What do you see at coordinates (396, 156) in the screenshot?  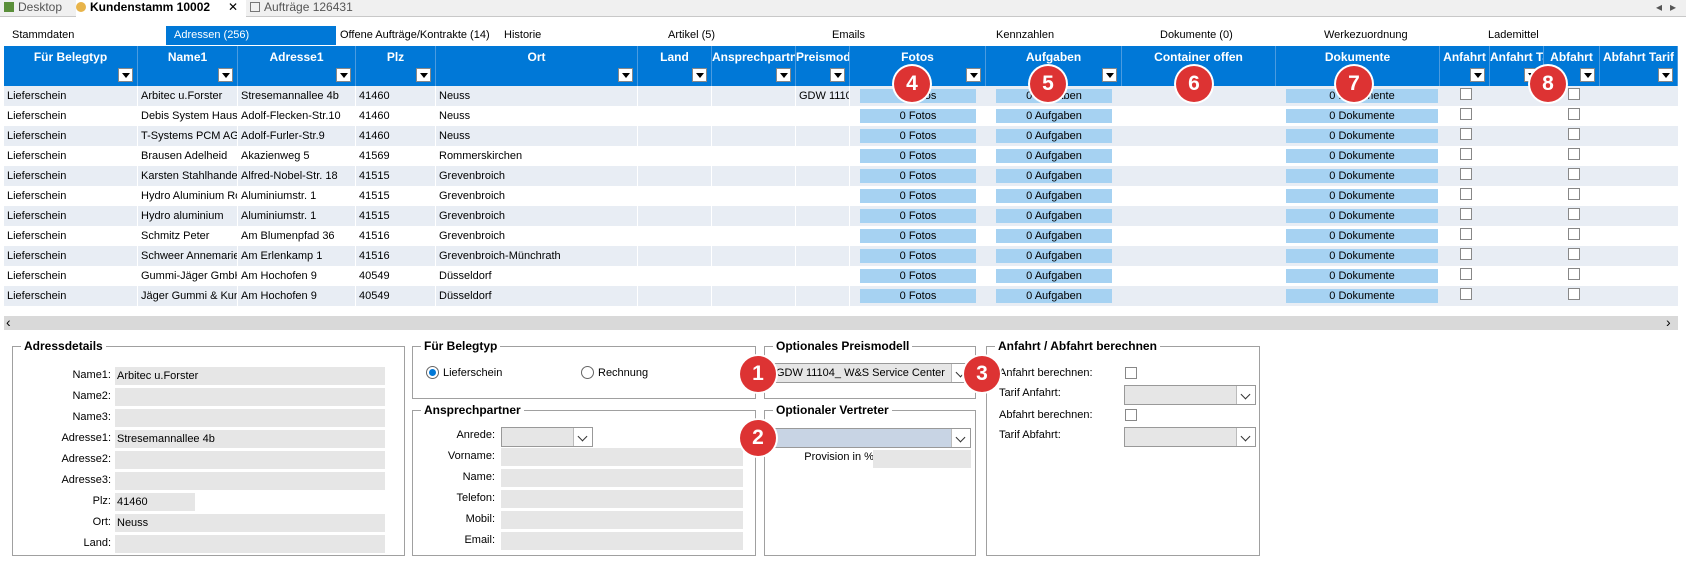 I see `cell-plz: 41569` at bounding box center [396, 156].